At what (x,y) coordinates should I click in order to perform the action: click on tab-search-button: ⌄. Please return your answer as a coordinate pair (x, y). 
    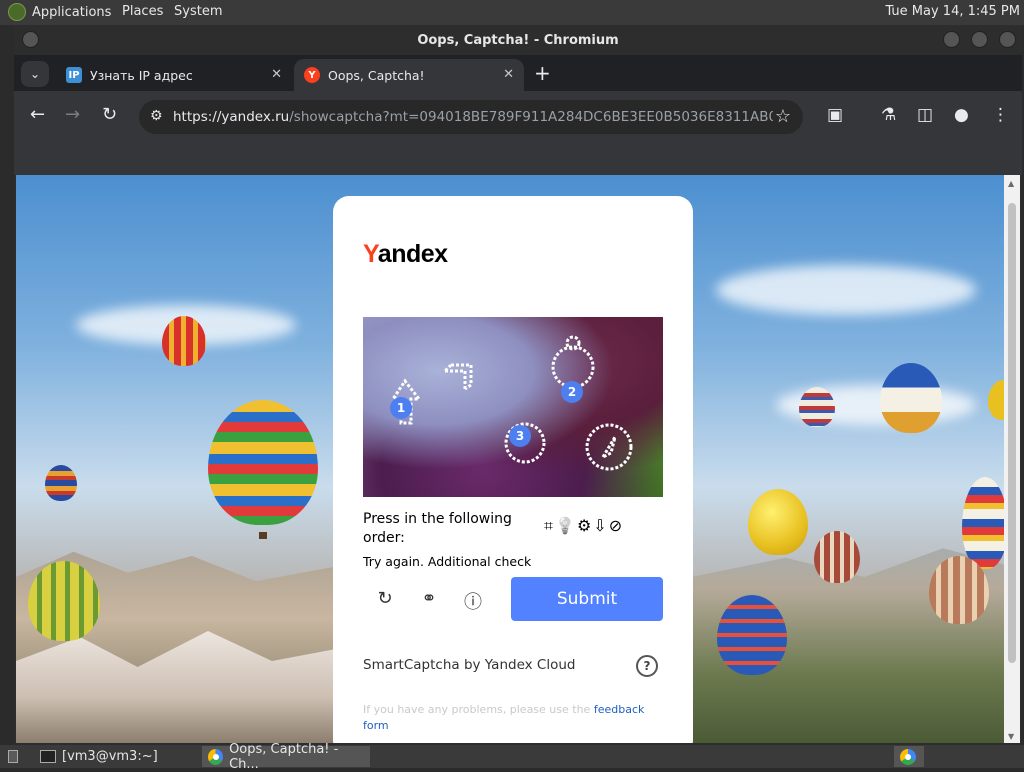
    Looking at the image, I should click on (35, 74).